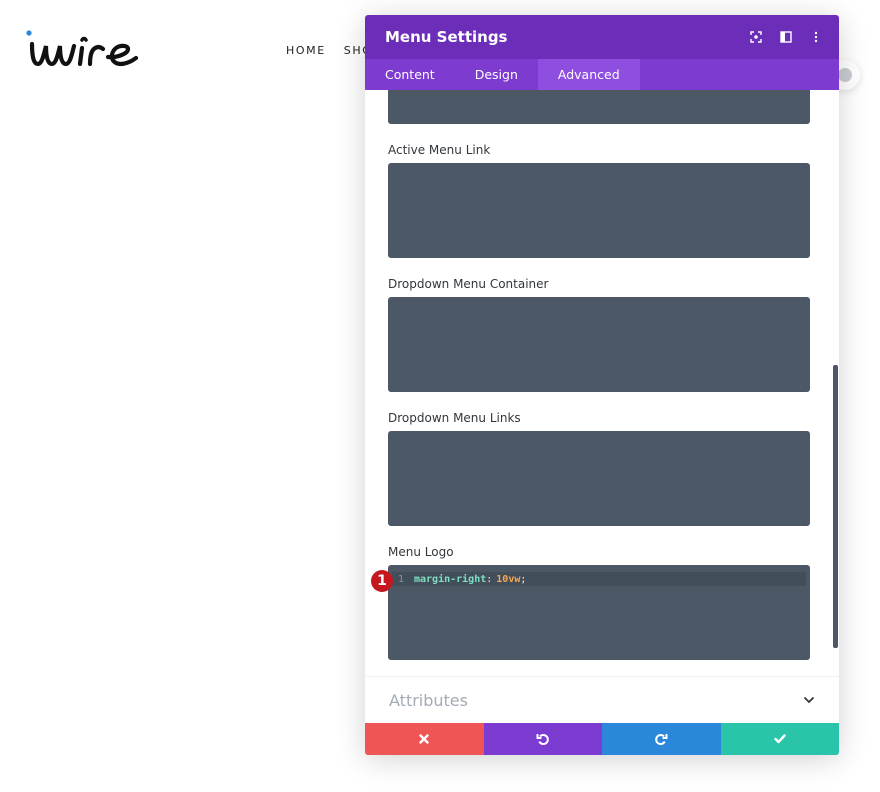 This screenshot has height=792, width=880. I want to click on save-button, so click(779, 739).